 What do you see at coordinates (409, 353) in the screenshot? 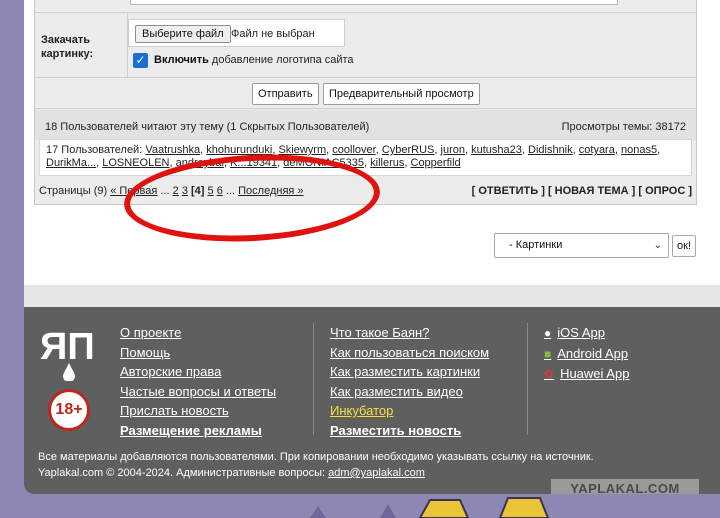
I see `footer-link-search-help: Как пользоваться поиском` at bounding box center [409, 353].